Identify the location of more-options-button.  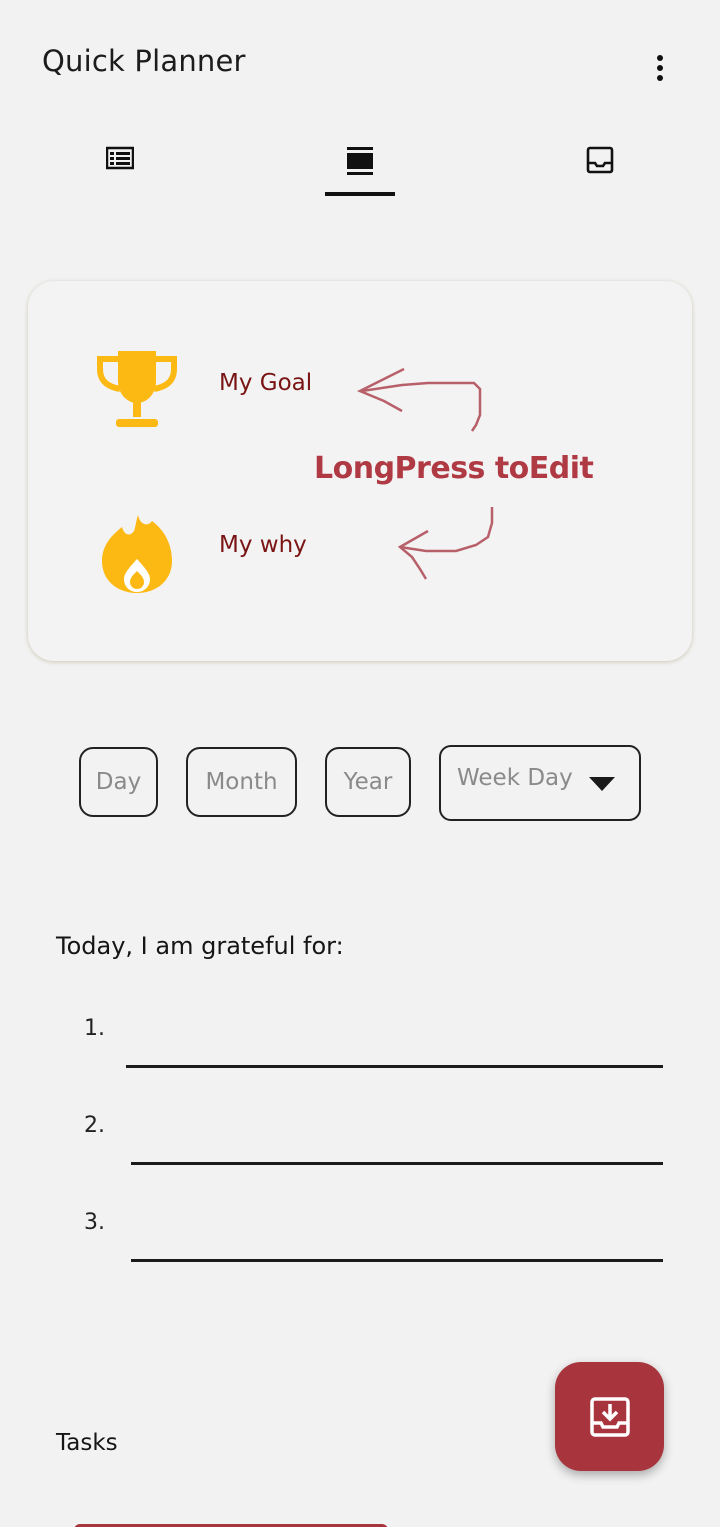
(660, 68).